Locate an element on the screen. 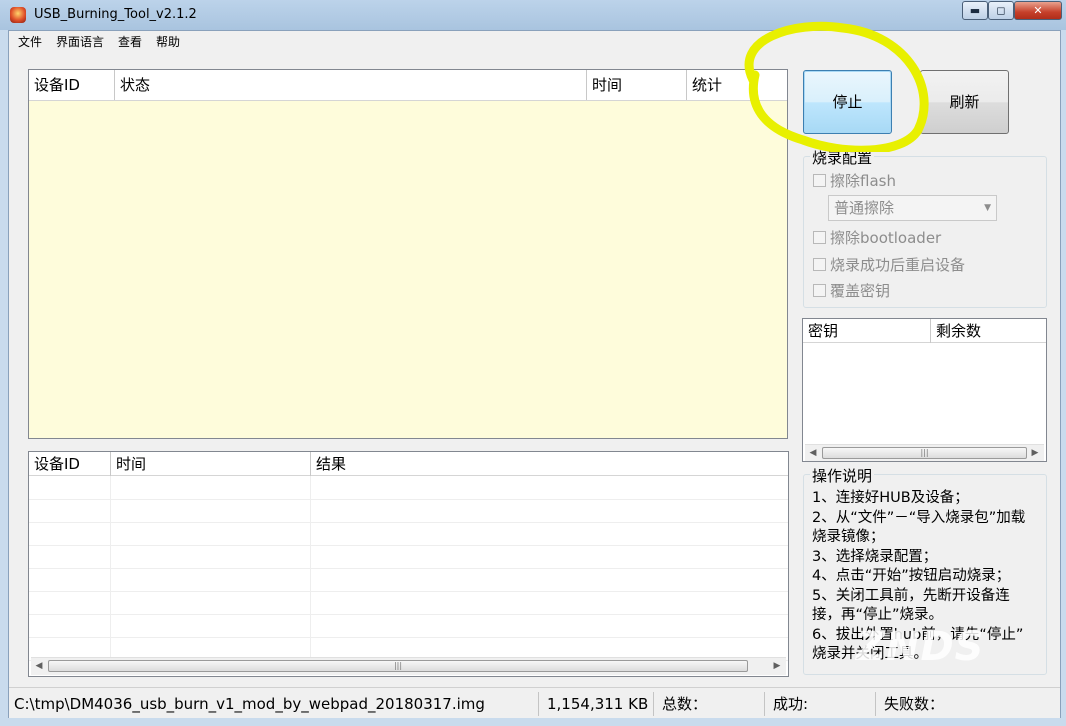  erase-flash-checkbox: 擦除flash is located at coordinates (854, 180).